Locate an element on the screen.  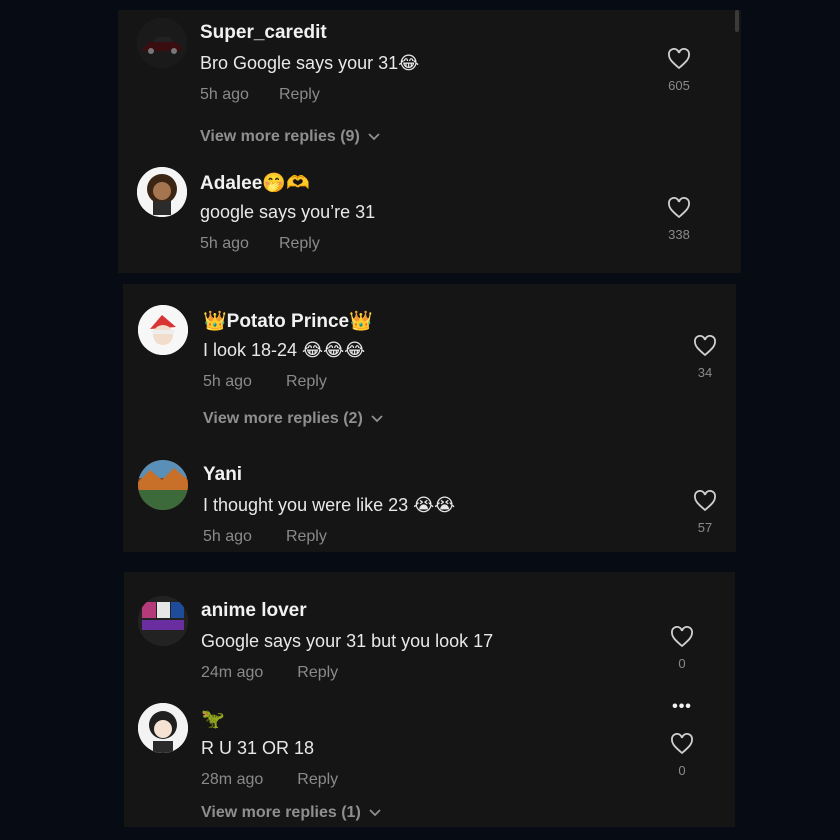
anime-collage-avatar-icon is located at coordinates (163, 621).